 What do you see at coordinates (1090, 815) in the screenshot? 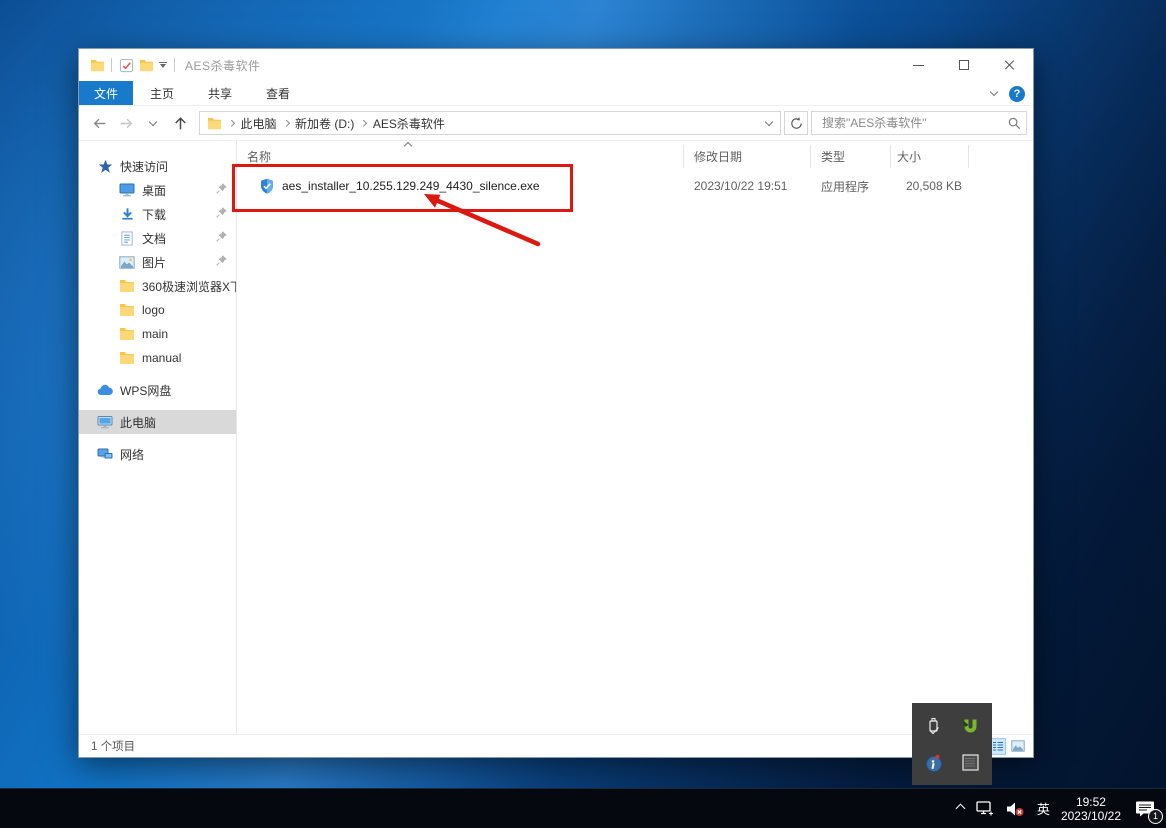
I see `clock-date: 2023/10/22` at bounding box center [1090, 815].